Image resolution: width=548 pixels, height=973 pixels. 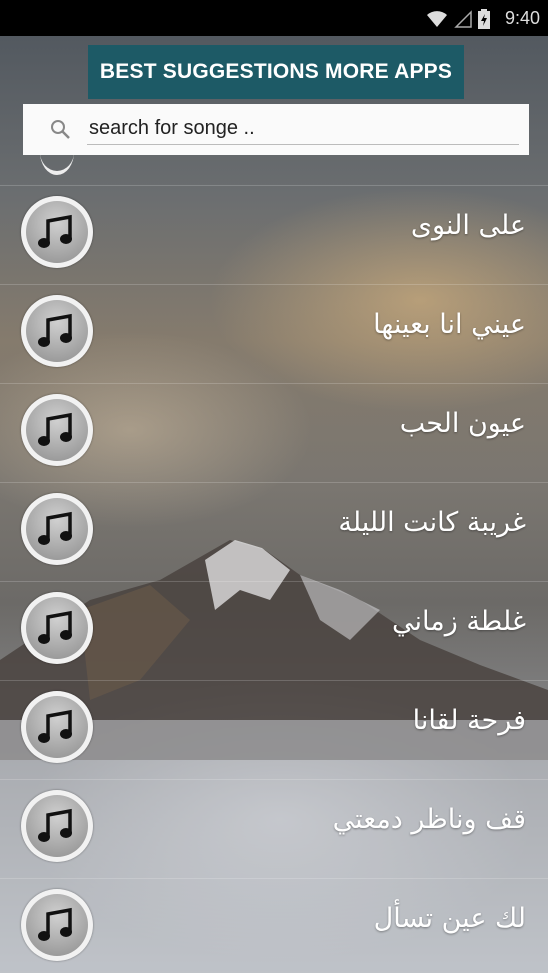 I want to click on list-item: غلطة زماني, so click(x=274, y=631).